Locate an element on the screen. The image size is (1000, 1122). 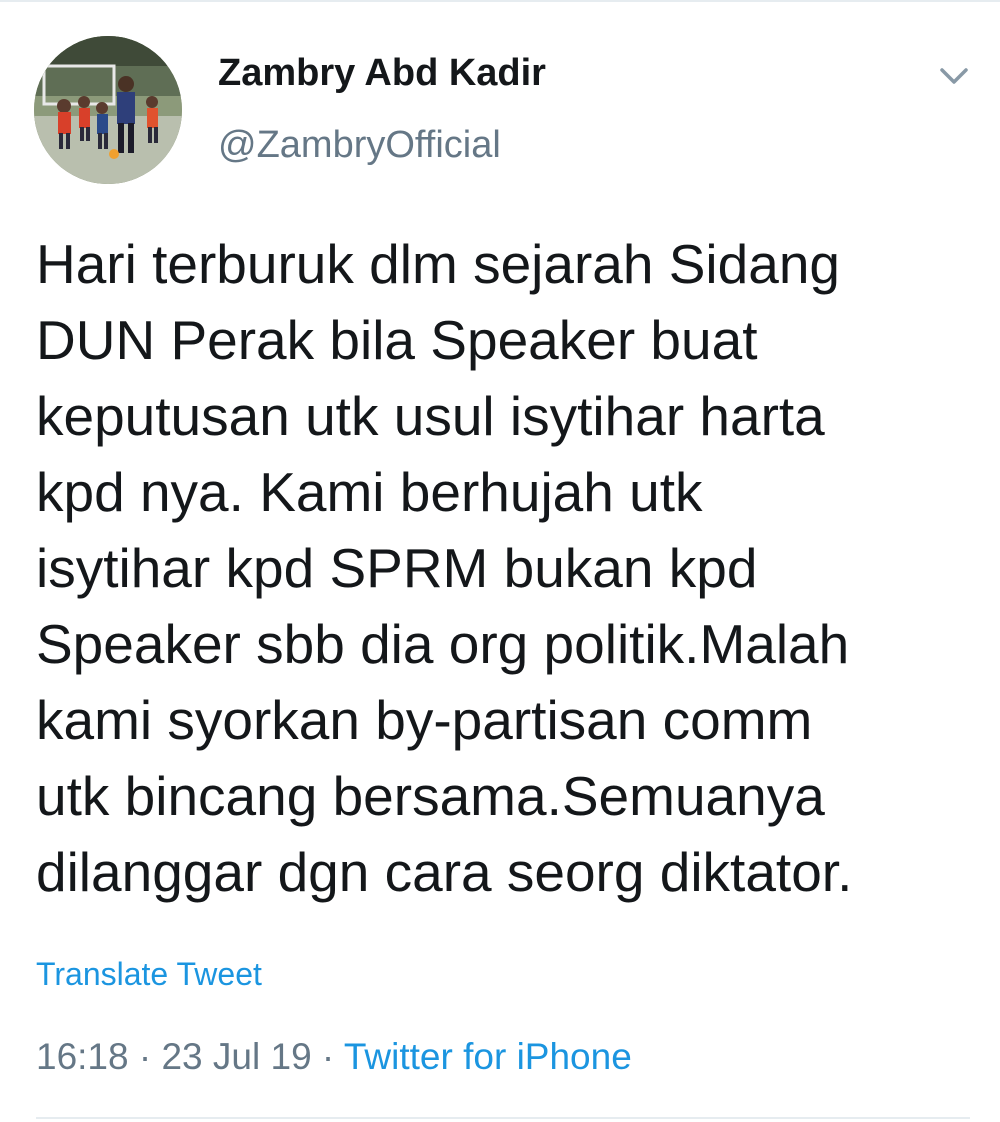
avatar is located at coordinates (108, 110).